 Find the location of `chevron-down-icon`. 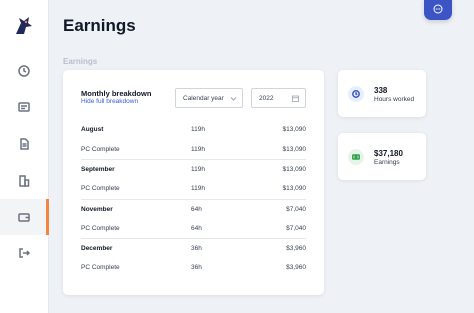

chevron-down-icon is located at coordinates (233, 99).